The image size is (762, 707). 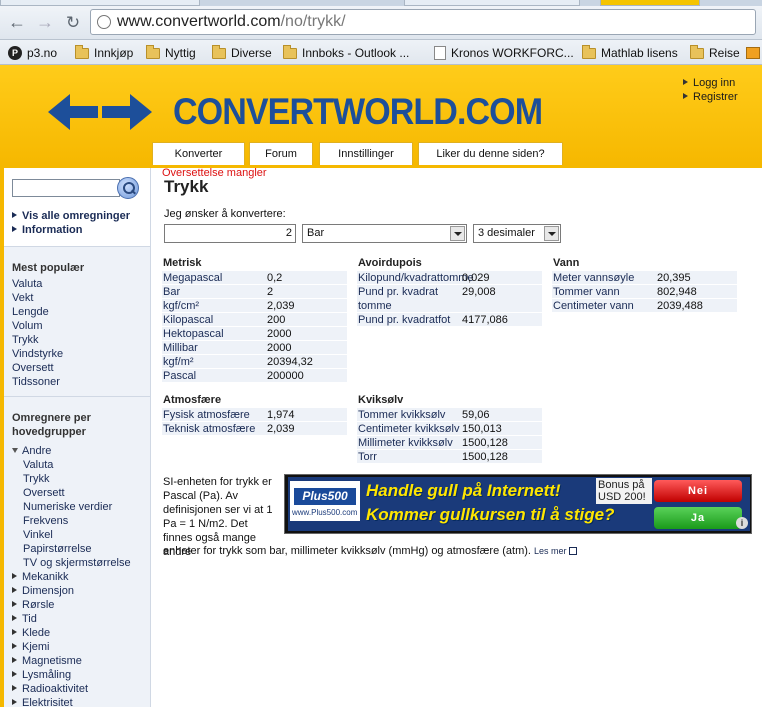 I want to click on value-input: 2, so click(x=230, y=233).